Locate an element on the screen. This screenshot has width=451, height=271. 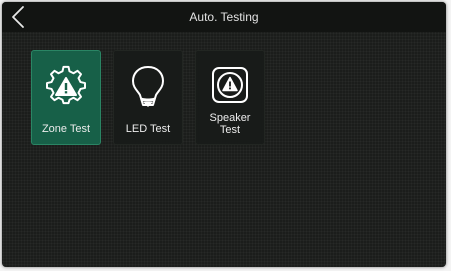
speaker-warning-icon is located at coordinates (230, 85).